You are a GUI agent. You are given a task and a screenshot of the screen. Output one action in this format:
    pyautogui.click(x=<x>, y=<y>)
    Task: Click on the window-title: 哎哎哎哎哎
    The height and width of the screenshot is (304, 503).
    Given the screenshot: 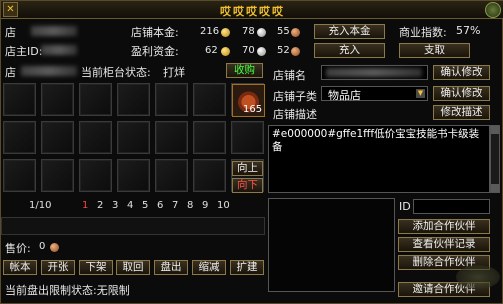 What is the action you would take?
    pyautogui.click(x=252, y=11)
    